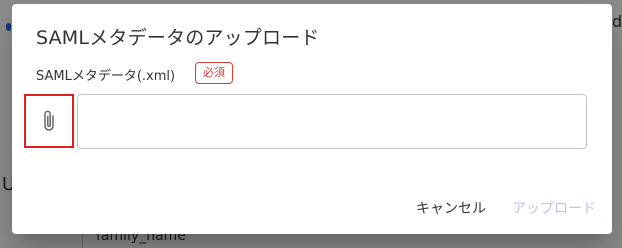 The width and height of the screenshot is (622, 248). I want to click on field-label: SAMLメタデータ(.xml), so click(106, 76).